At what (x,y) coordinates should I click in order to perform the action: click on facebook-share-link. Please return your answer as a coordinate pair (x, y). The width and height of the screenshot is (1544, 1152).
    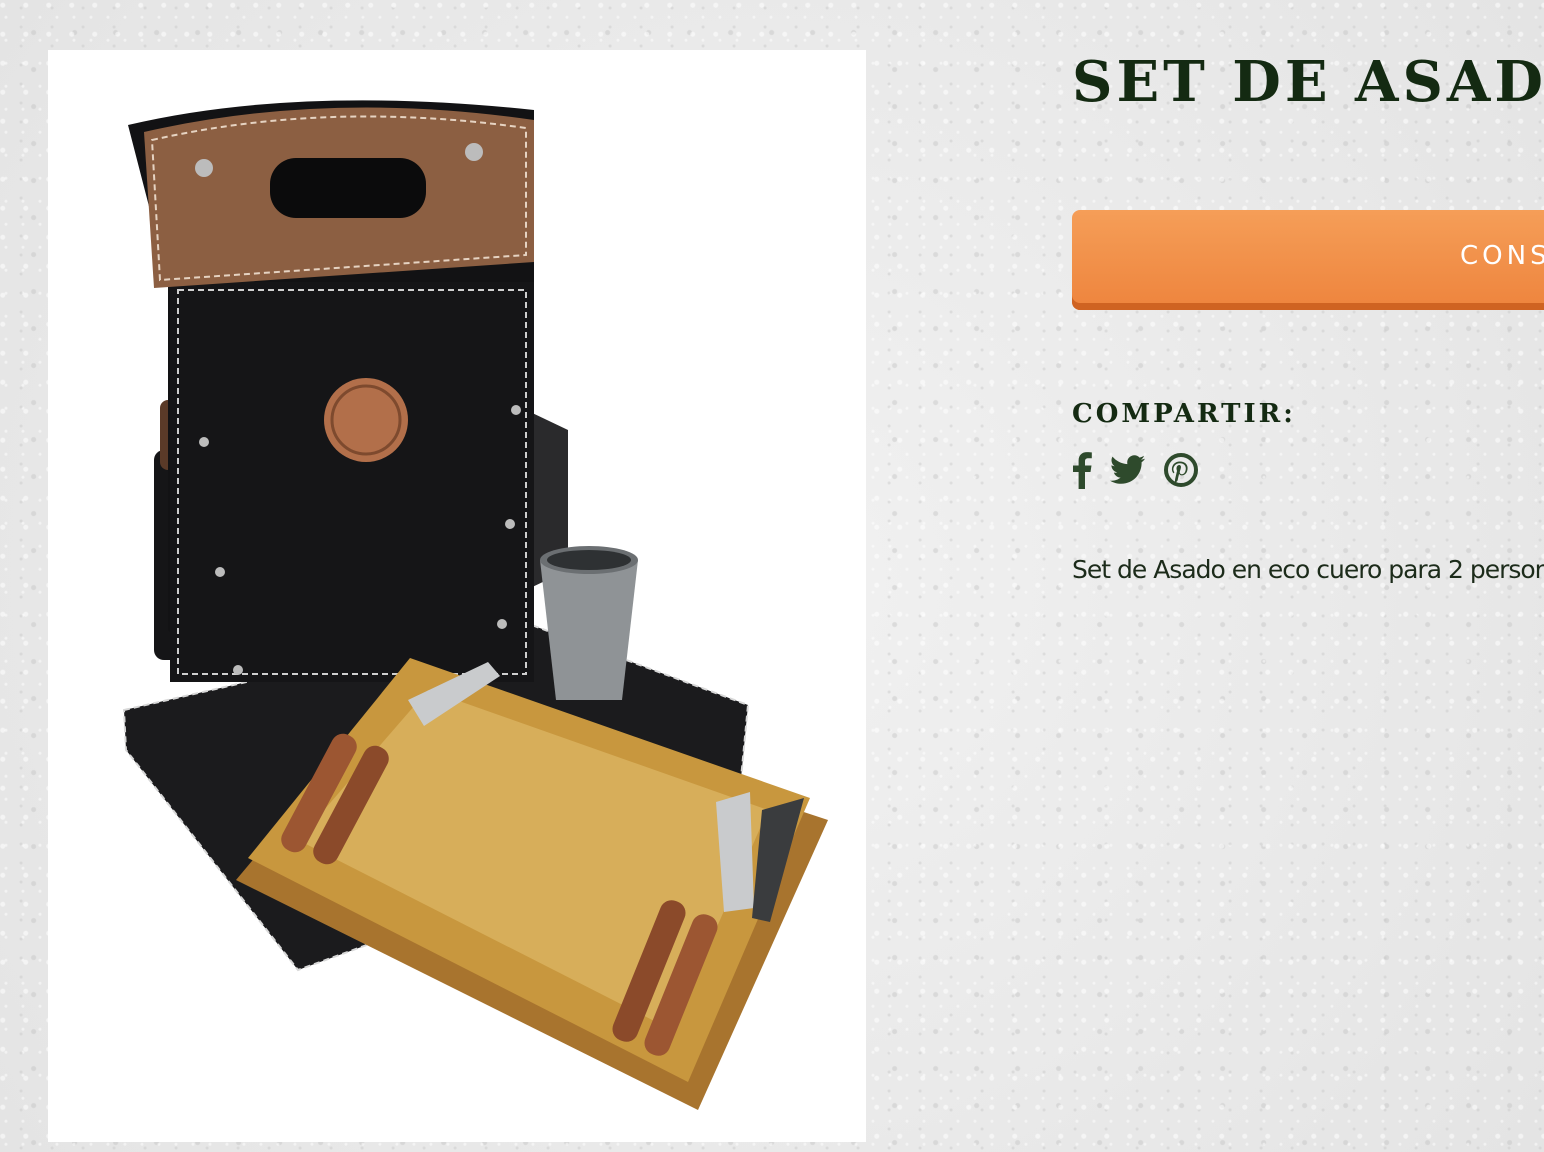
    Looking at the image, I should click on (1082, 470).